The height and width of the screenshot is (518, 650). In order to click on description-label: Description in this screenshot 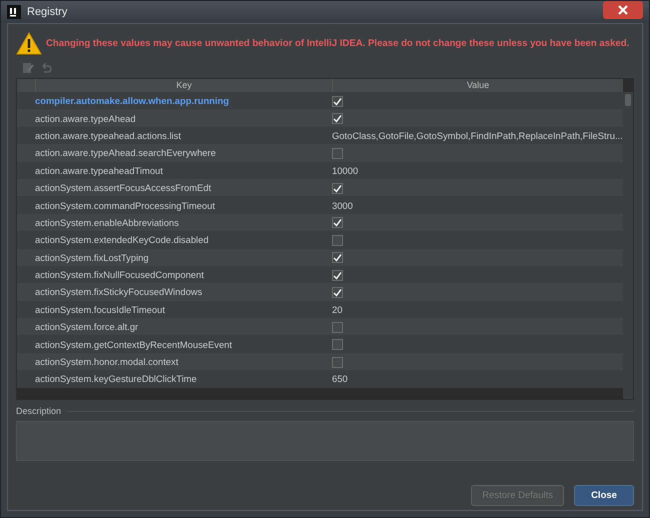, I will do `click(39, 411)`.